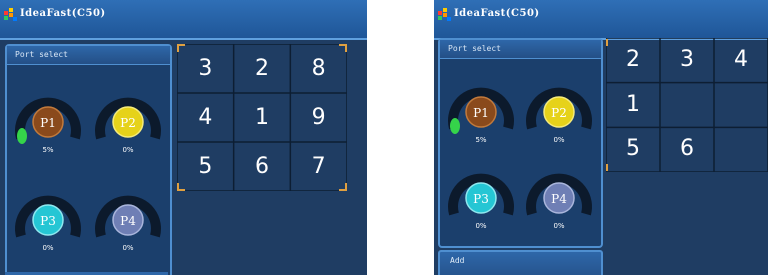 This screenshot has width=768, height=275. I want to click on grid-cell: 8, so click(318, 68).